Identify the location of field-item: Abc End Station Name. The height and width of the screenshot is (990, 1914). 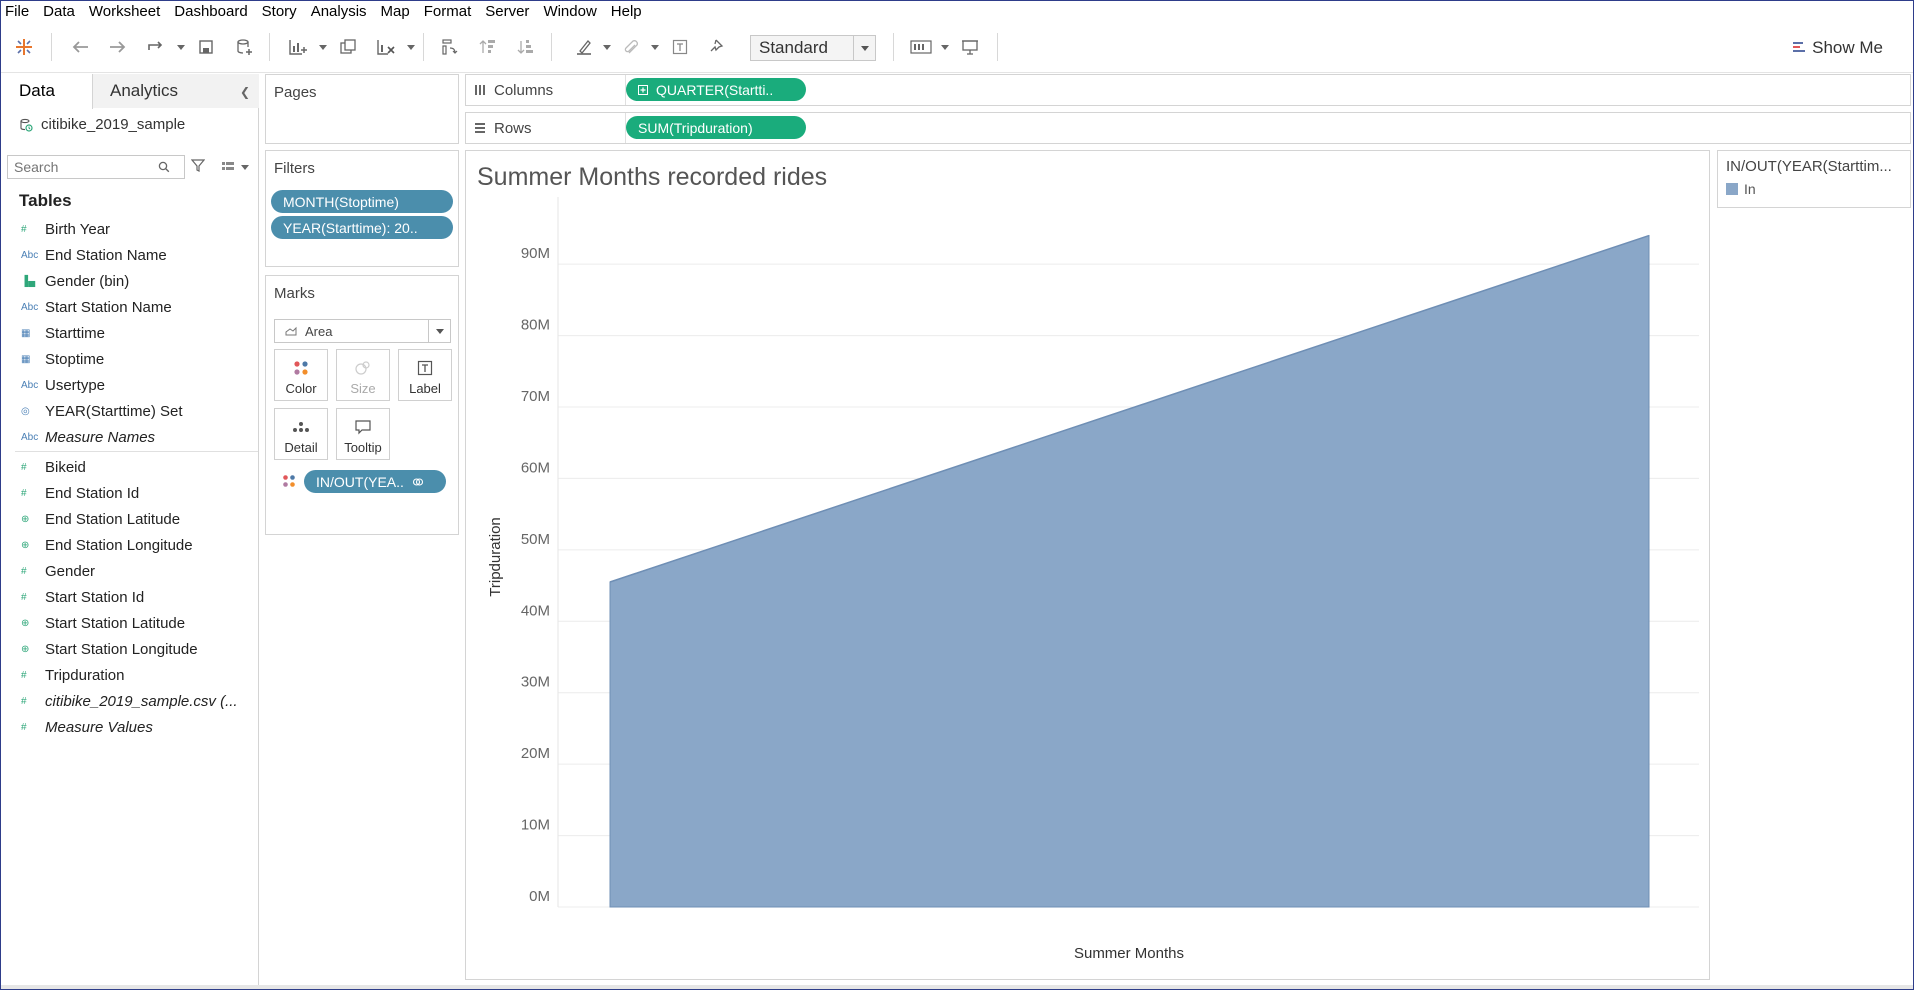
(129, 255).